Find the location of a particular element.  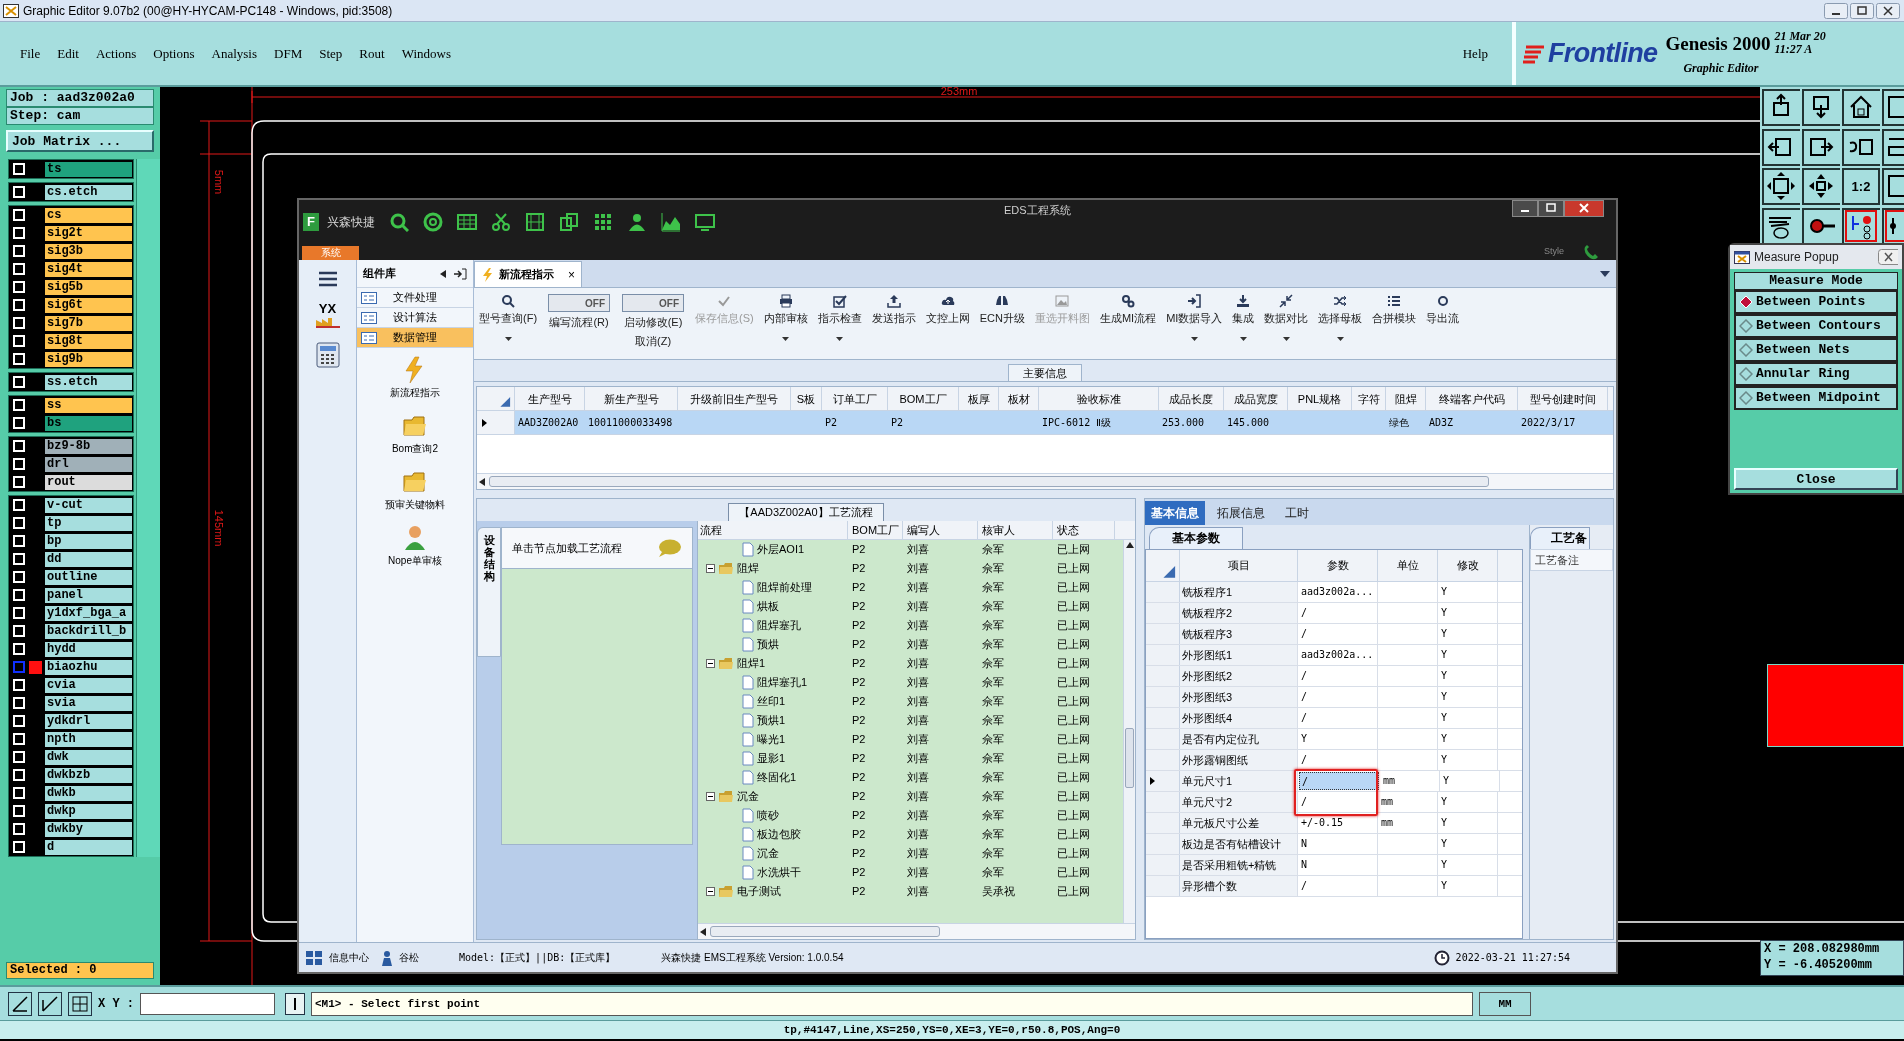

ribbon-button: 生成MI流程 is located at coordinates (1128, 310).